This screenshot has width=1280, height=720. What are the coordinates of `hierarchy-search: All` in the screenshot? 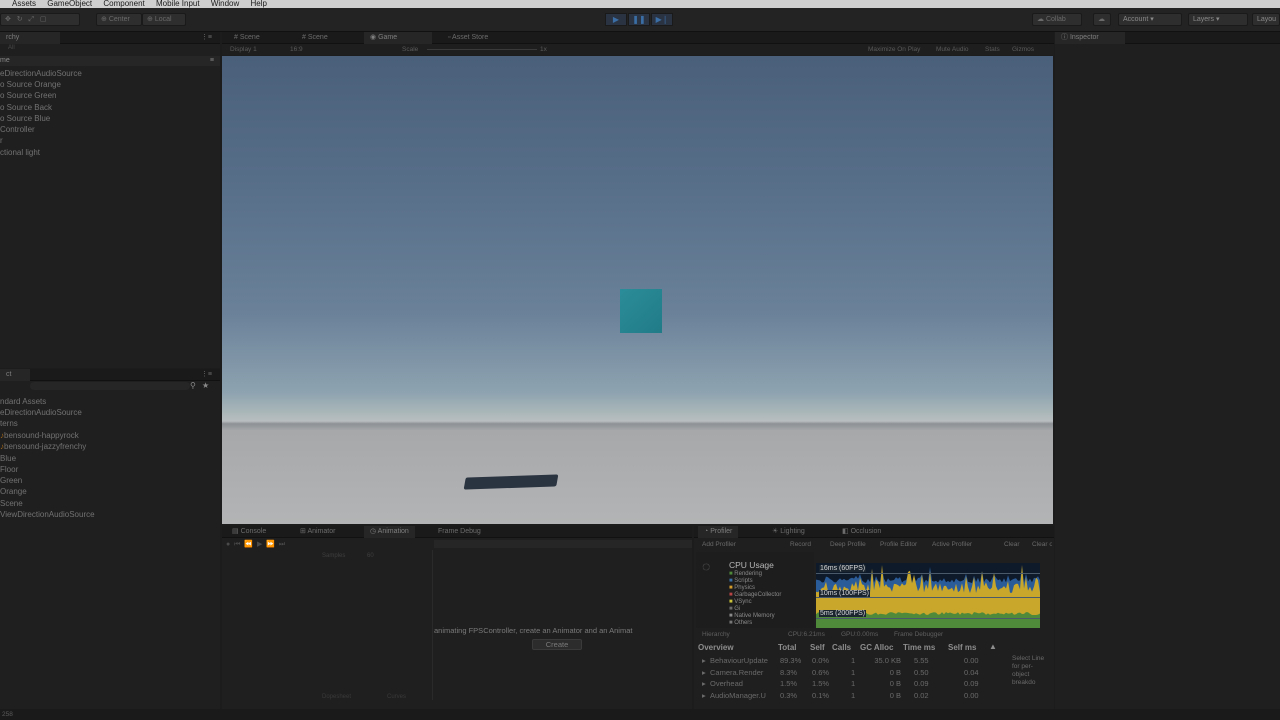 It's located at (110, 50).